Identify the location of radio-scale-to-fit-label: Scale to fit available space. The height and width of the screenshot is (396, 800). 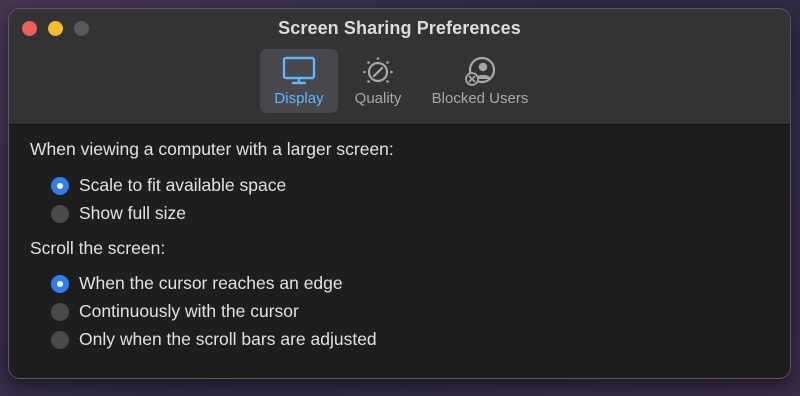
(183, 185).